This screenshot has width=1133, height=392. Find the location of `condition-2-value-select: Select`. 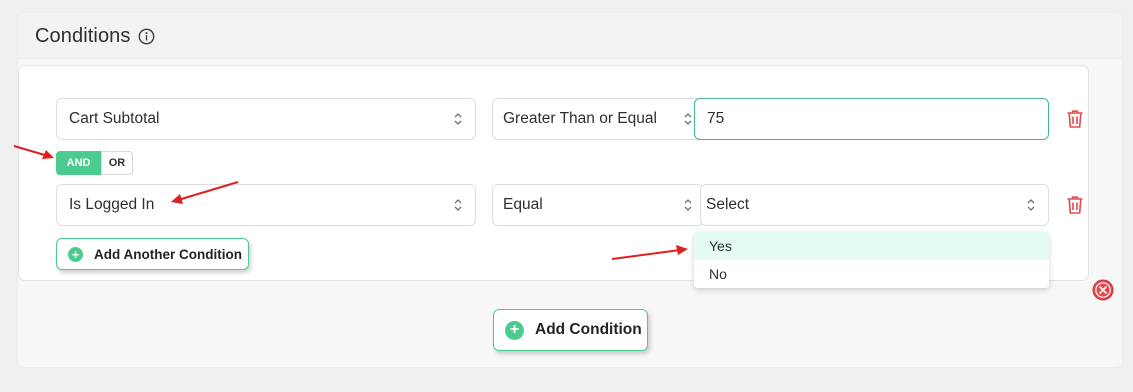

condition-2-value-select: Select is located at coordinates (874, 205).